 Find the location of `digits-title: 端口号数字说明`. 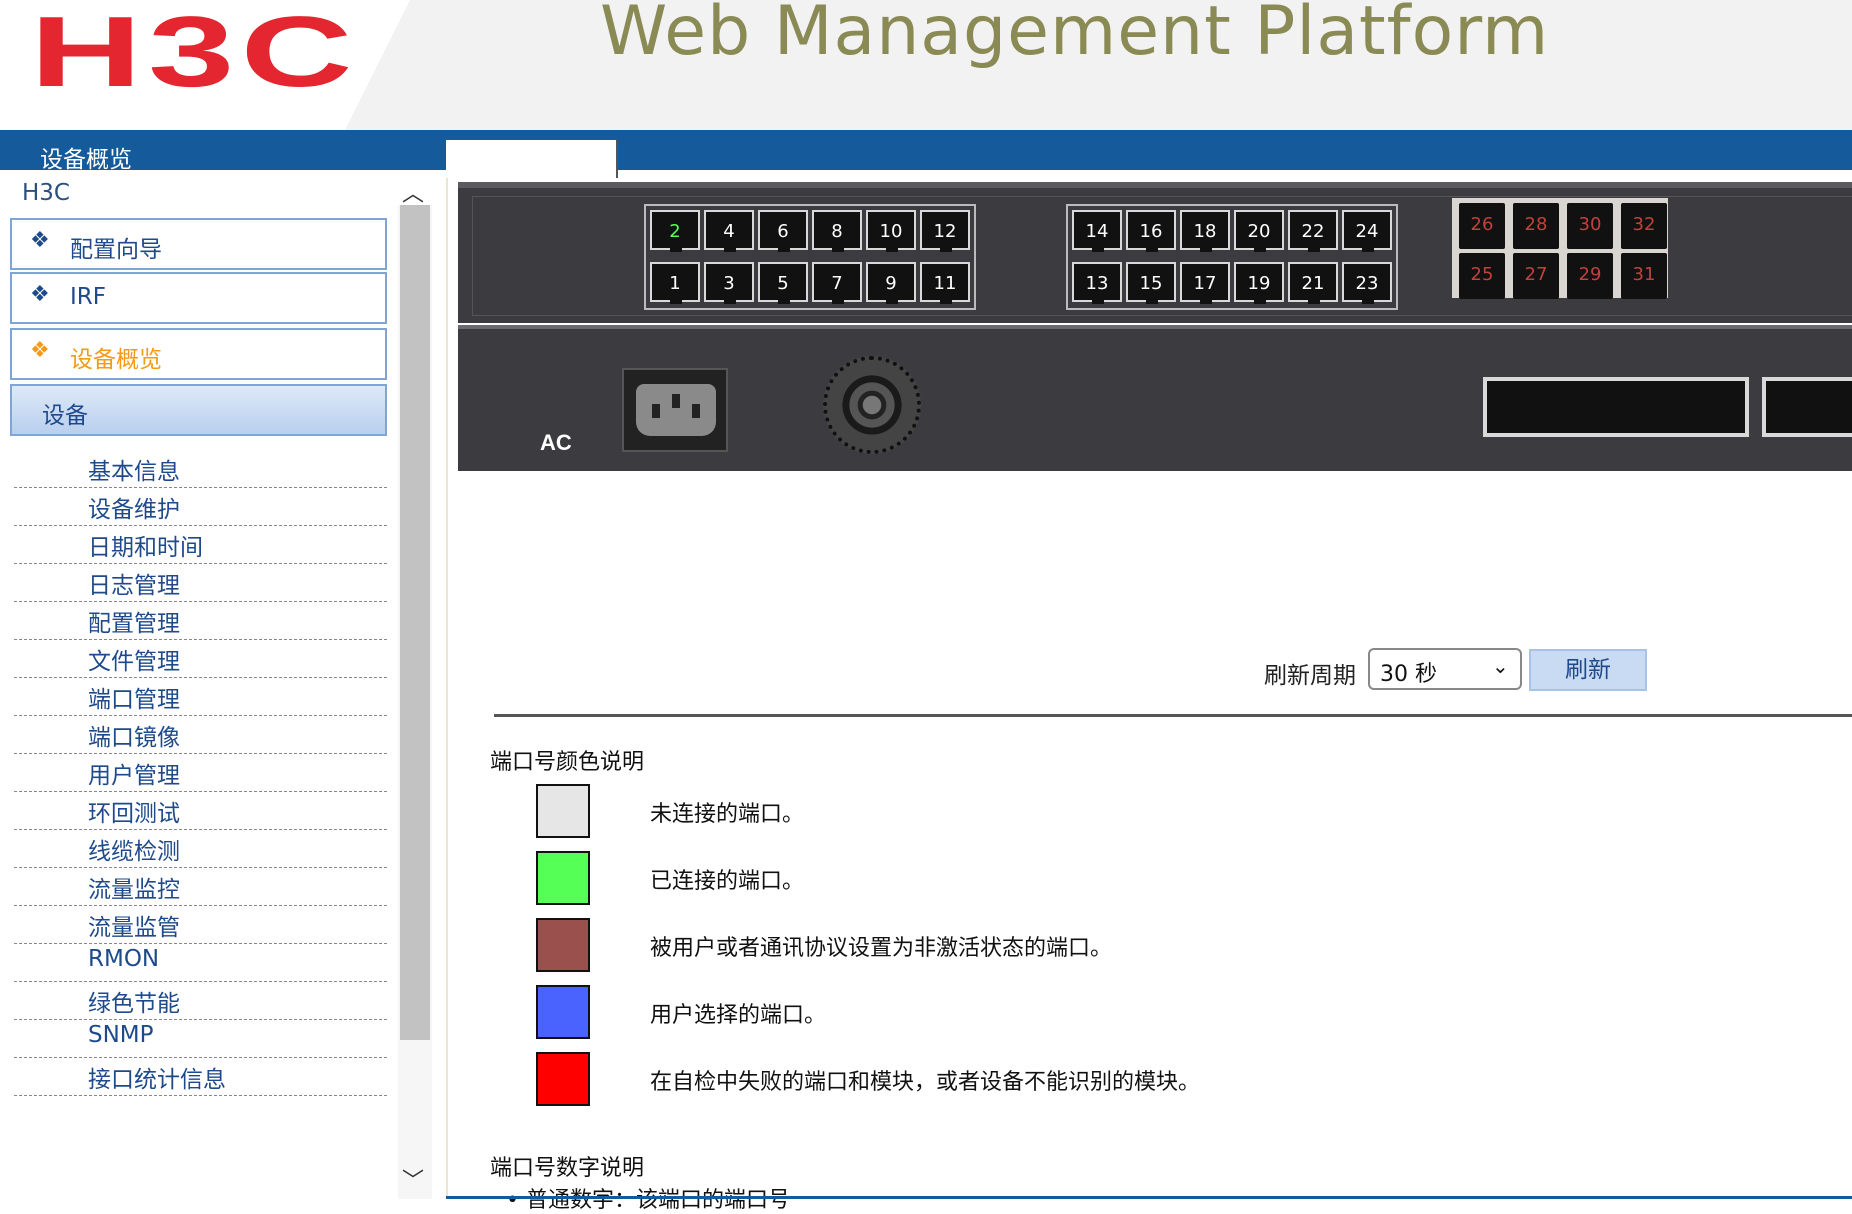

digits-title: 端口号数字说明 is located at coordinates (567, 1168).